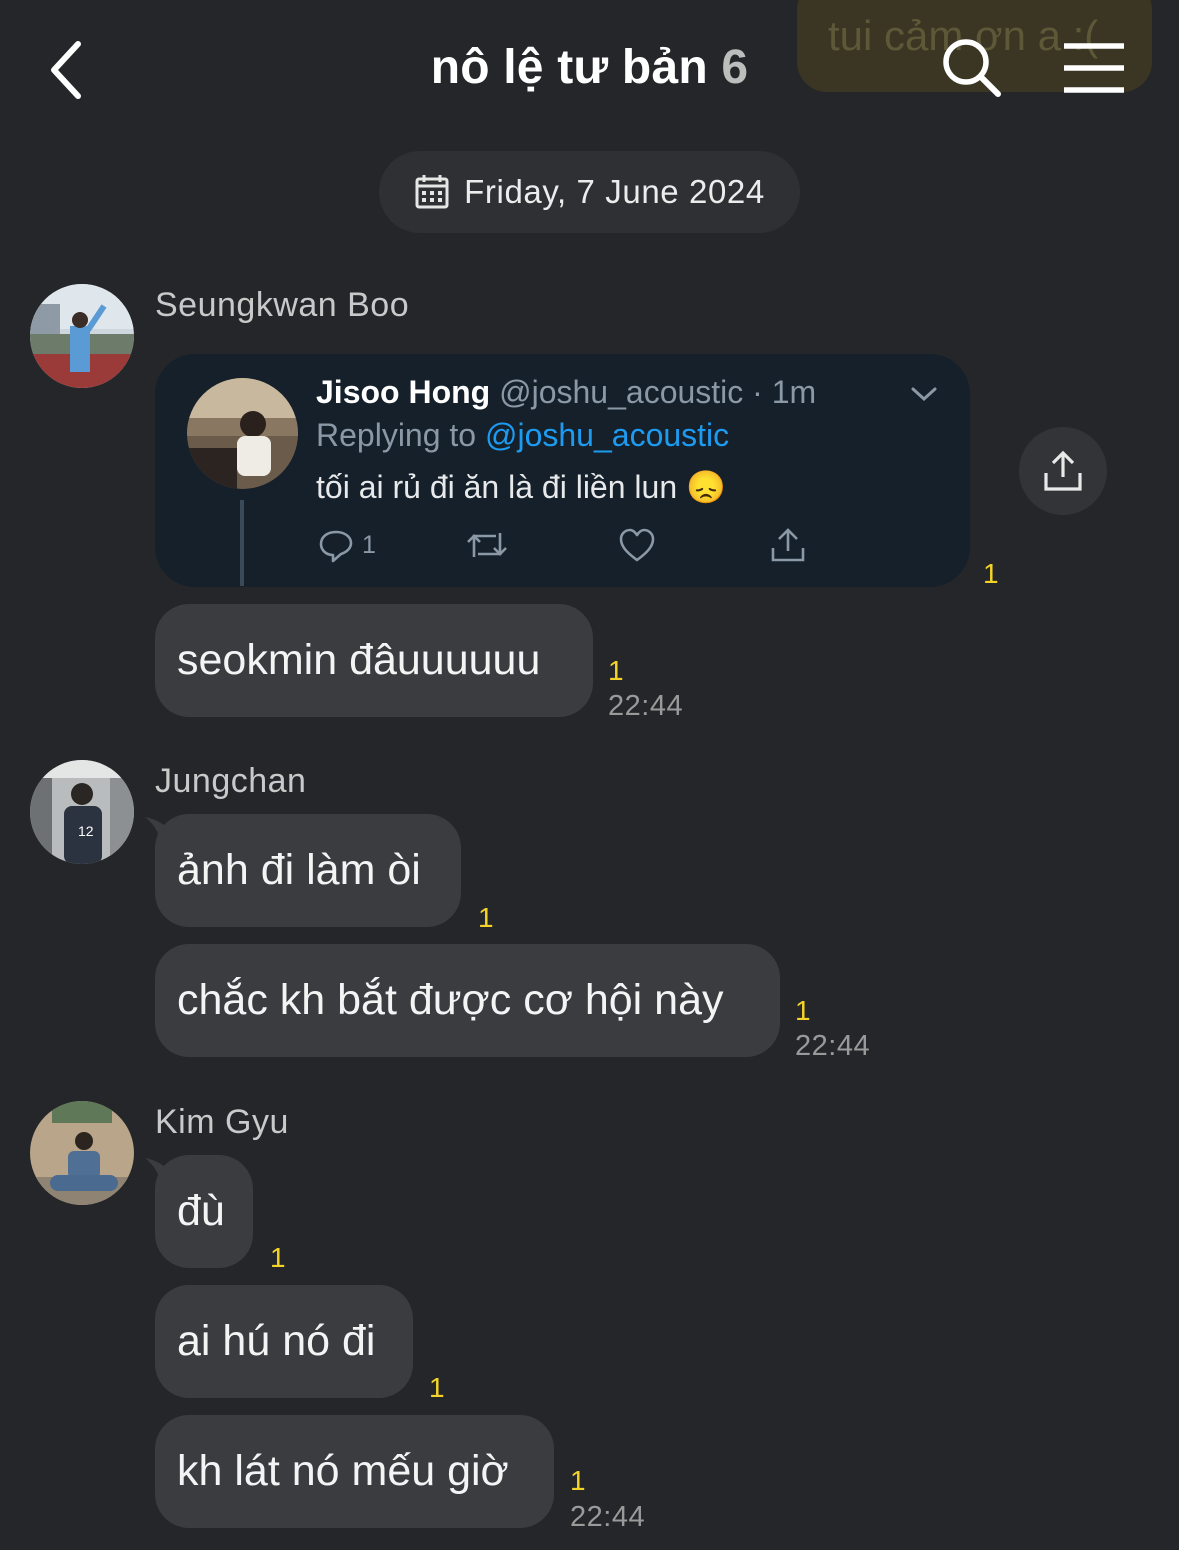  I want to click on tweet-reply-button: 1, so click(347, 545).